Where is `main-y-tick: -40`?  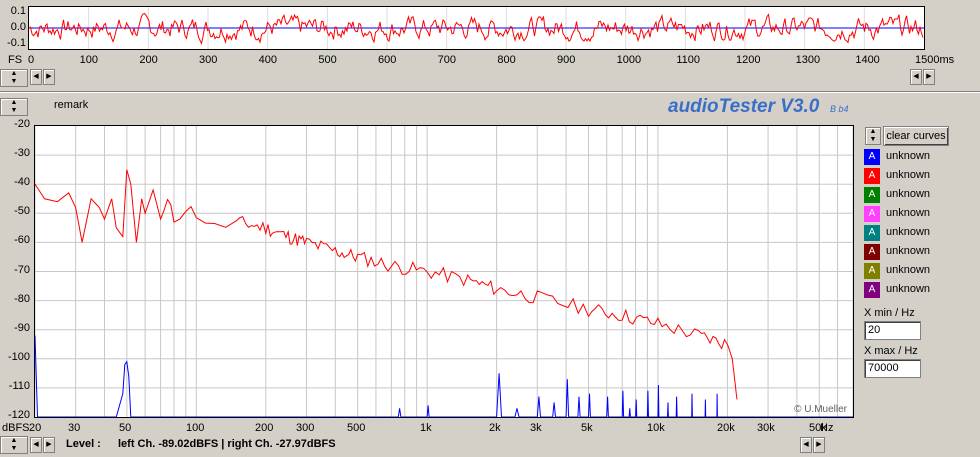
main-y-tick: -40 is located at coordinates (22, 182).